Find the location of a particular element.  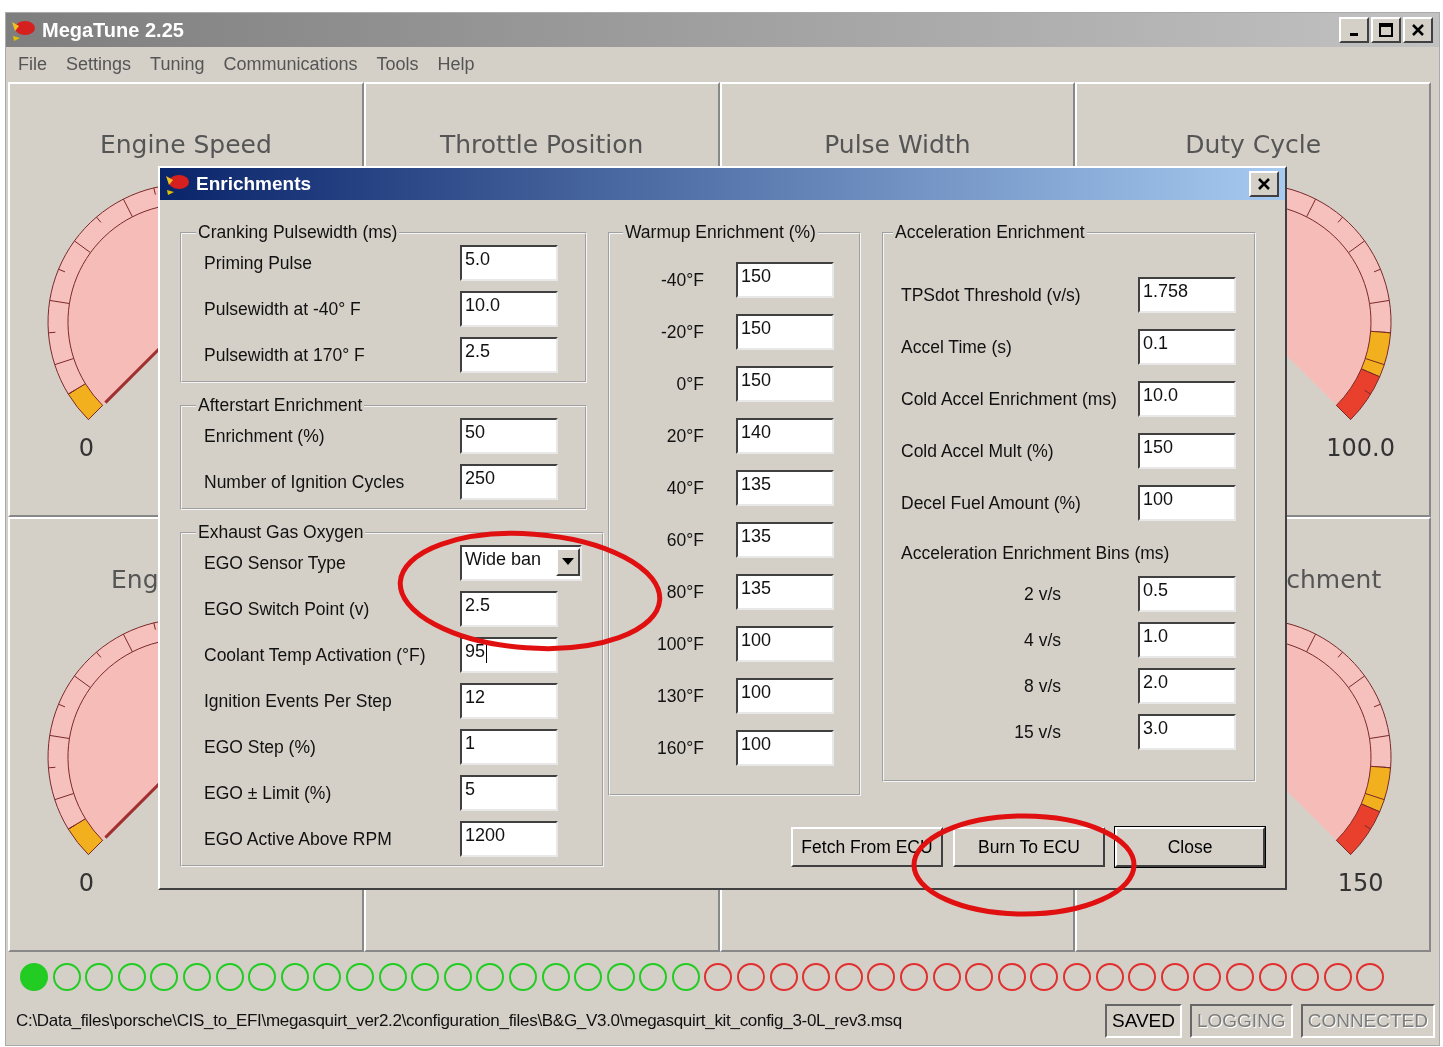

file-path: C:\Data_files\porsche\CIS_to_EFI\megasquirt_ver2.2\configuration_files\B&G_V3.0\megasquirt_kit_config_3-0L_rev3.msq is located at coordinates (459, 1021).